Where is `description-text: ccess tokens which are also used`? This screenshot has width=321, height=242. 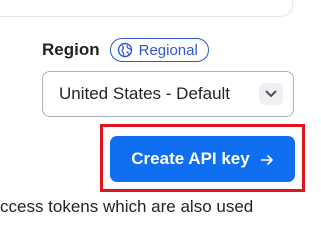 description-text: ccess tokens which are also used is located at coordinates (127, 206).